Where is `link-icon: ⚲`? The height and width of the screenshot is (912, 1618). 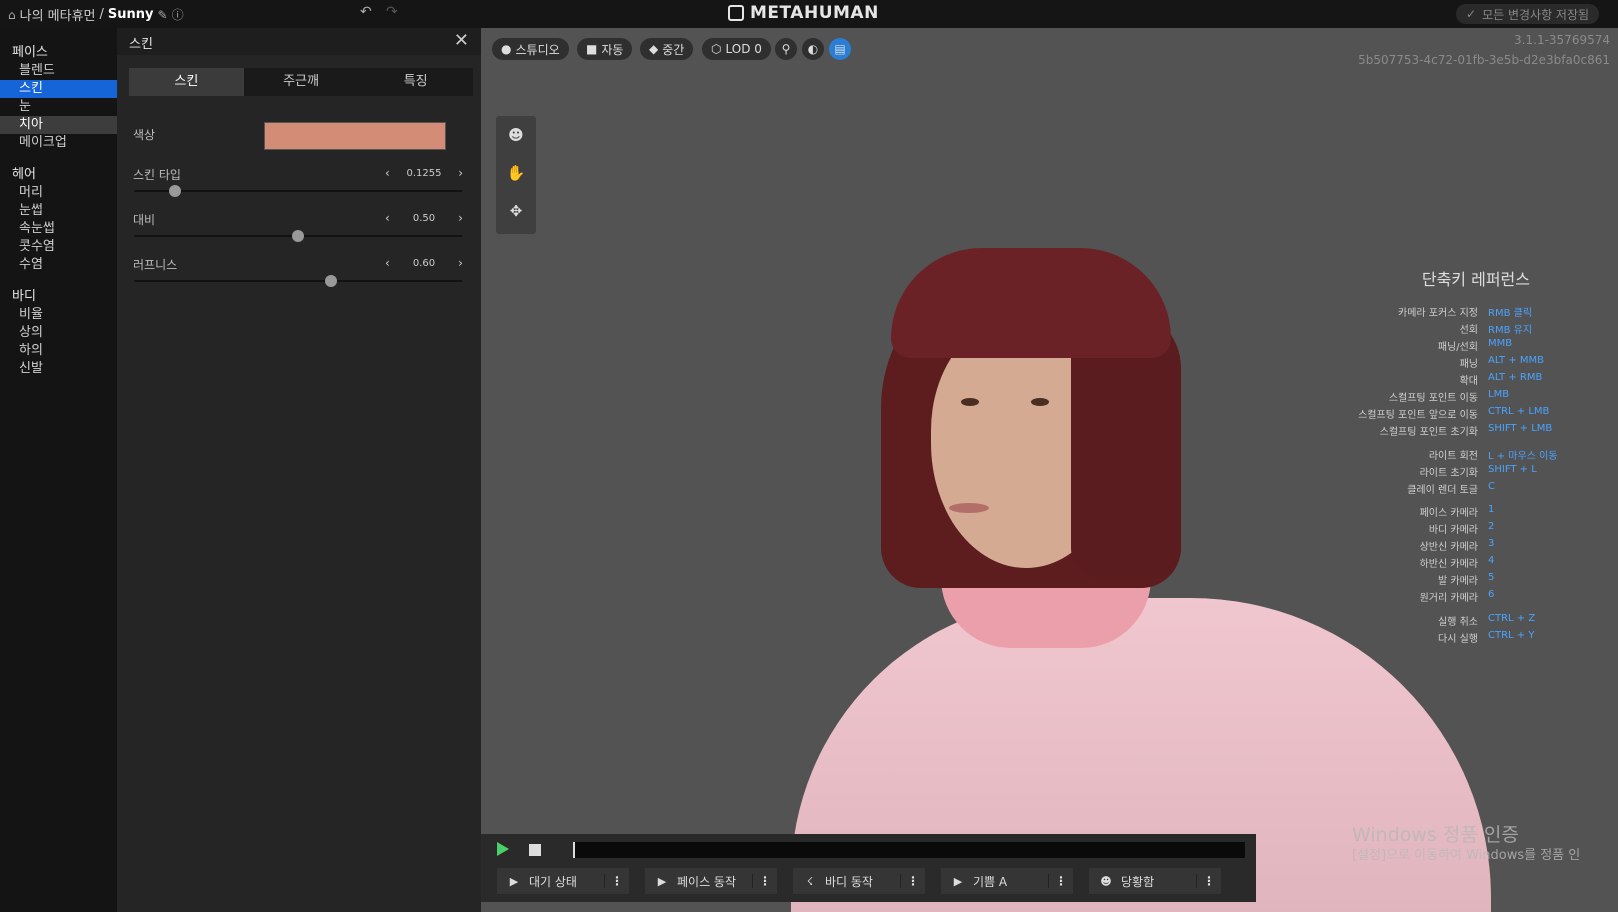
link-icon: ⚲ is located at coordinates (786, 49).